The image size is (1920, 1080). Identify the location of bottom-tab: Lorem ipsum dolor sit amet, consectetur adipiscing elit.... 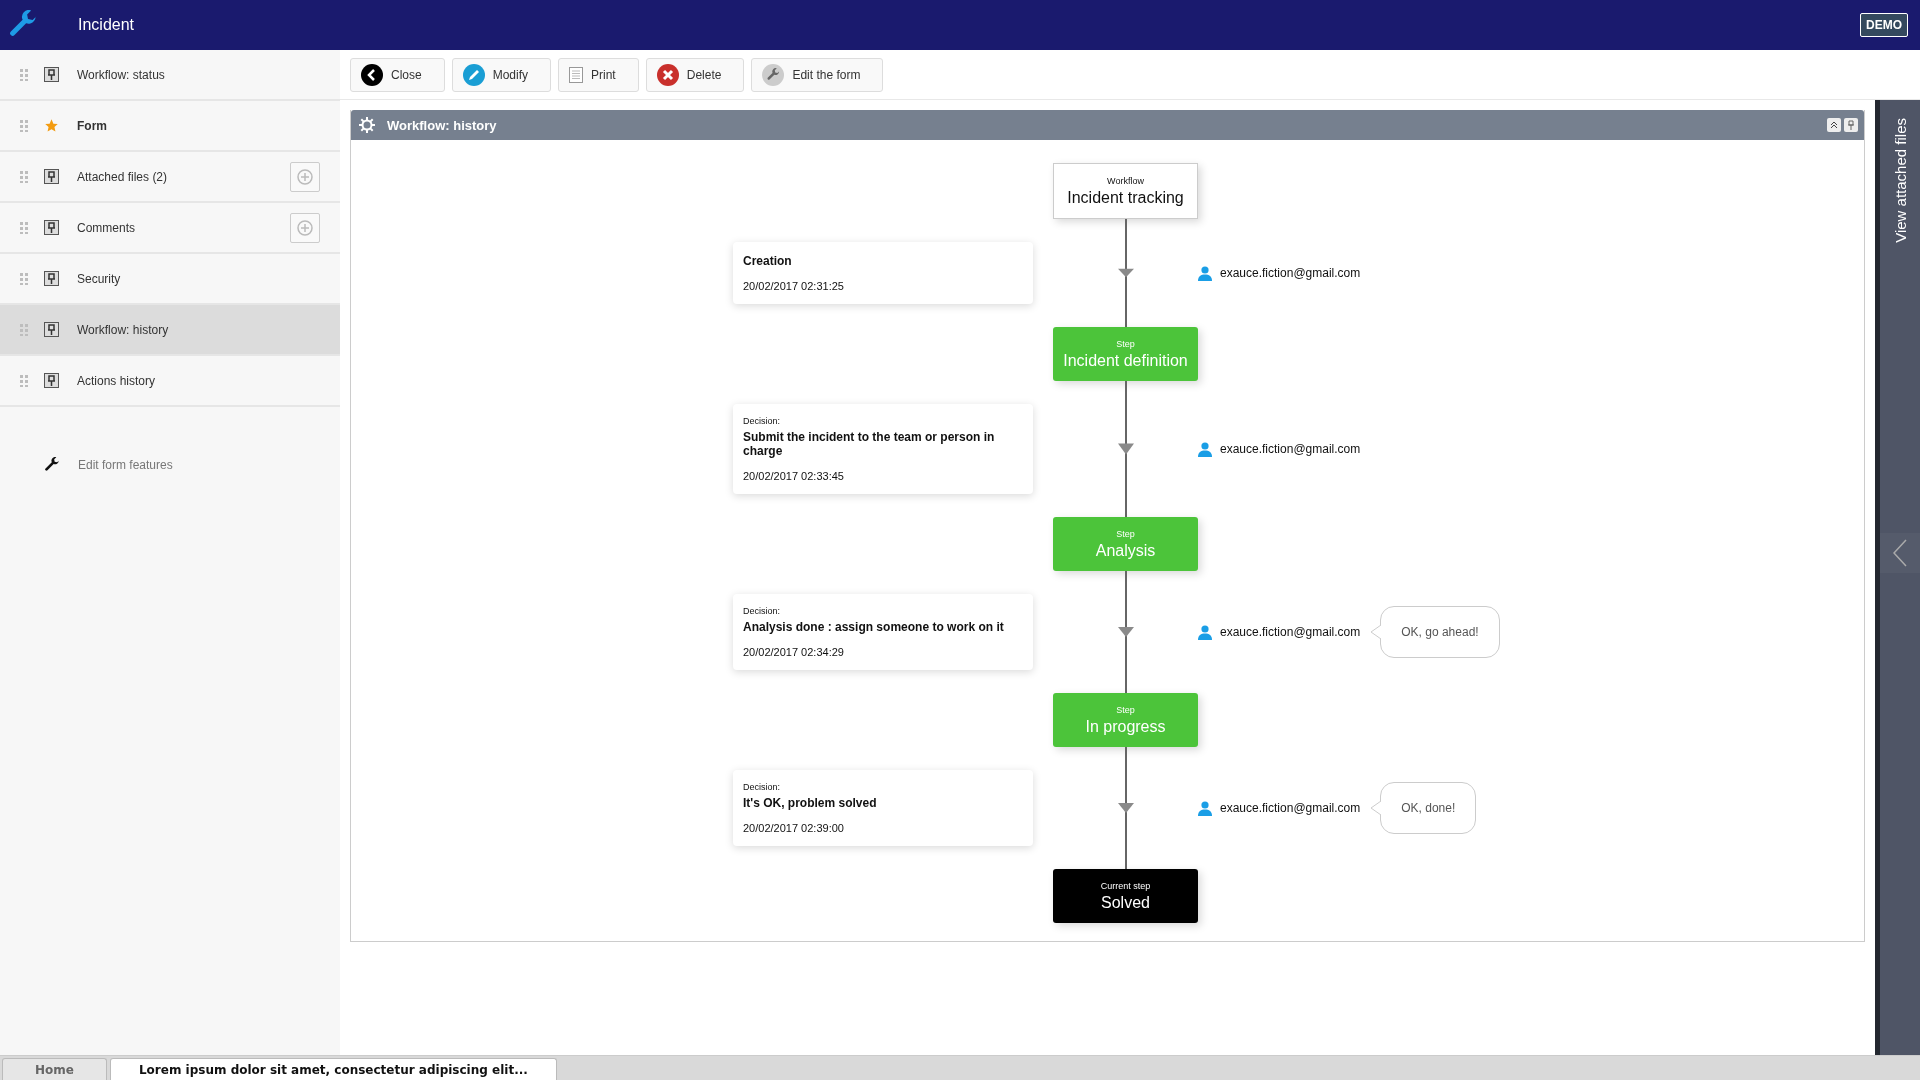
(333, 1069).